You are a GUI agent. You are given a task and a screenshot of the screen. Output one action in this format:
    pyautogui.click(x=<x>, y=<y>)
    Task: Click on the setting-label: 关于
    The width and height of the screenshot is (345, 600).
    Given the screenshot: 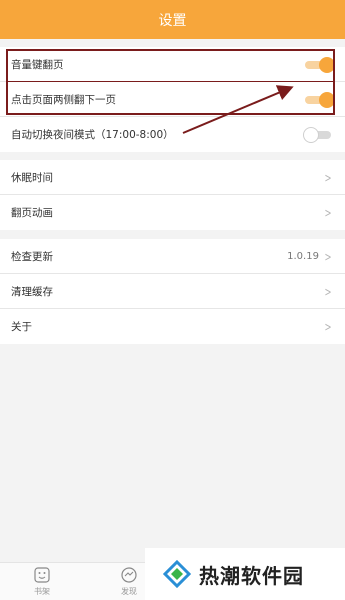 What is the action you would take?
    pyautogui.click(x=21, y=327)
    